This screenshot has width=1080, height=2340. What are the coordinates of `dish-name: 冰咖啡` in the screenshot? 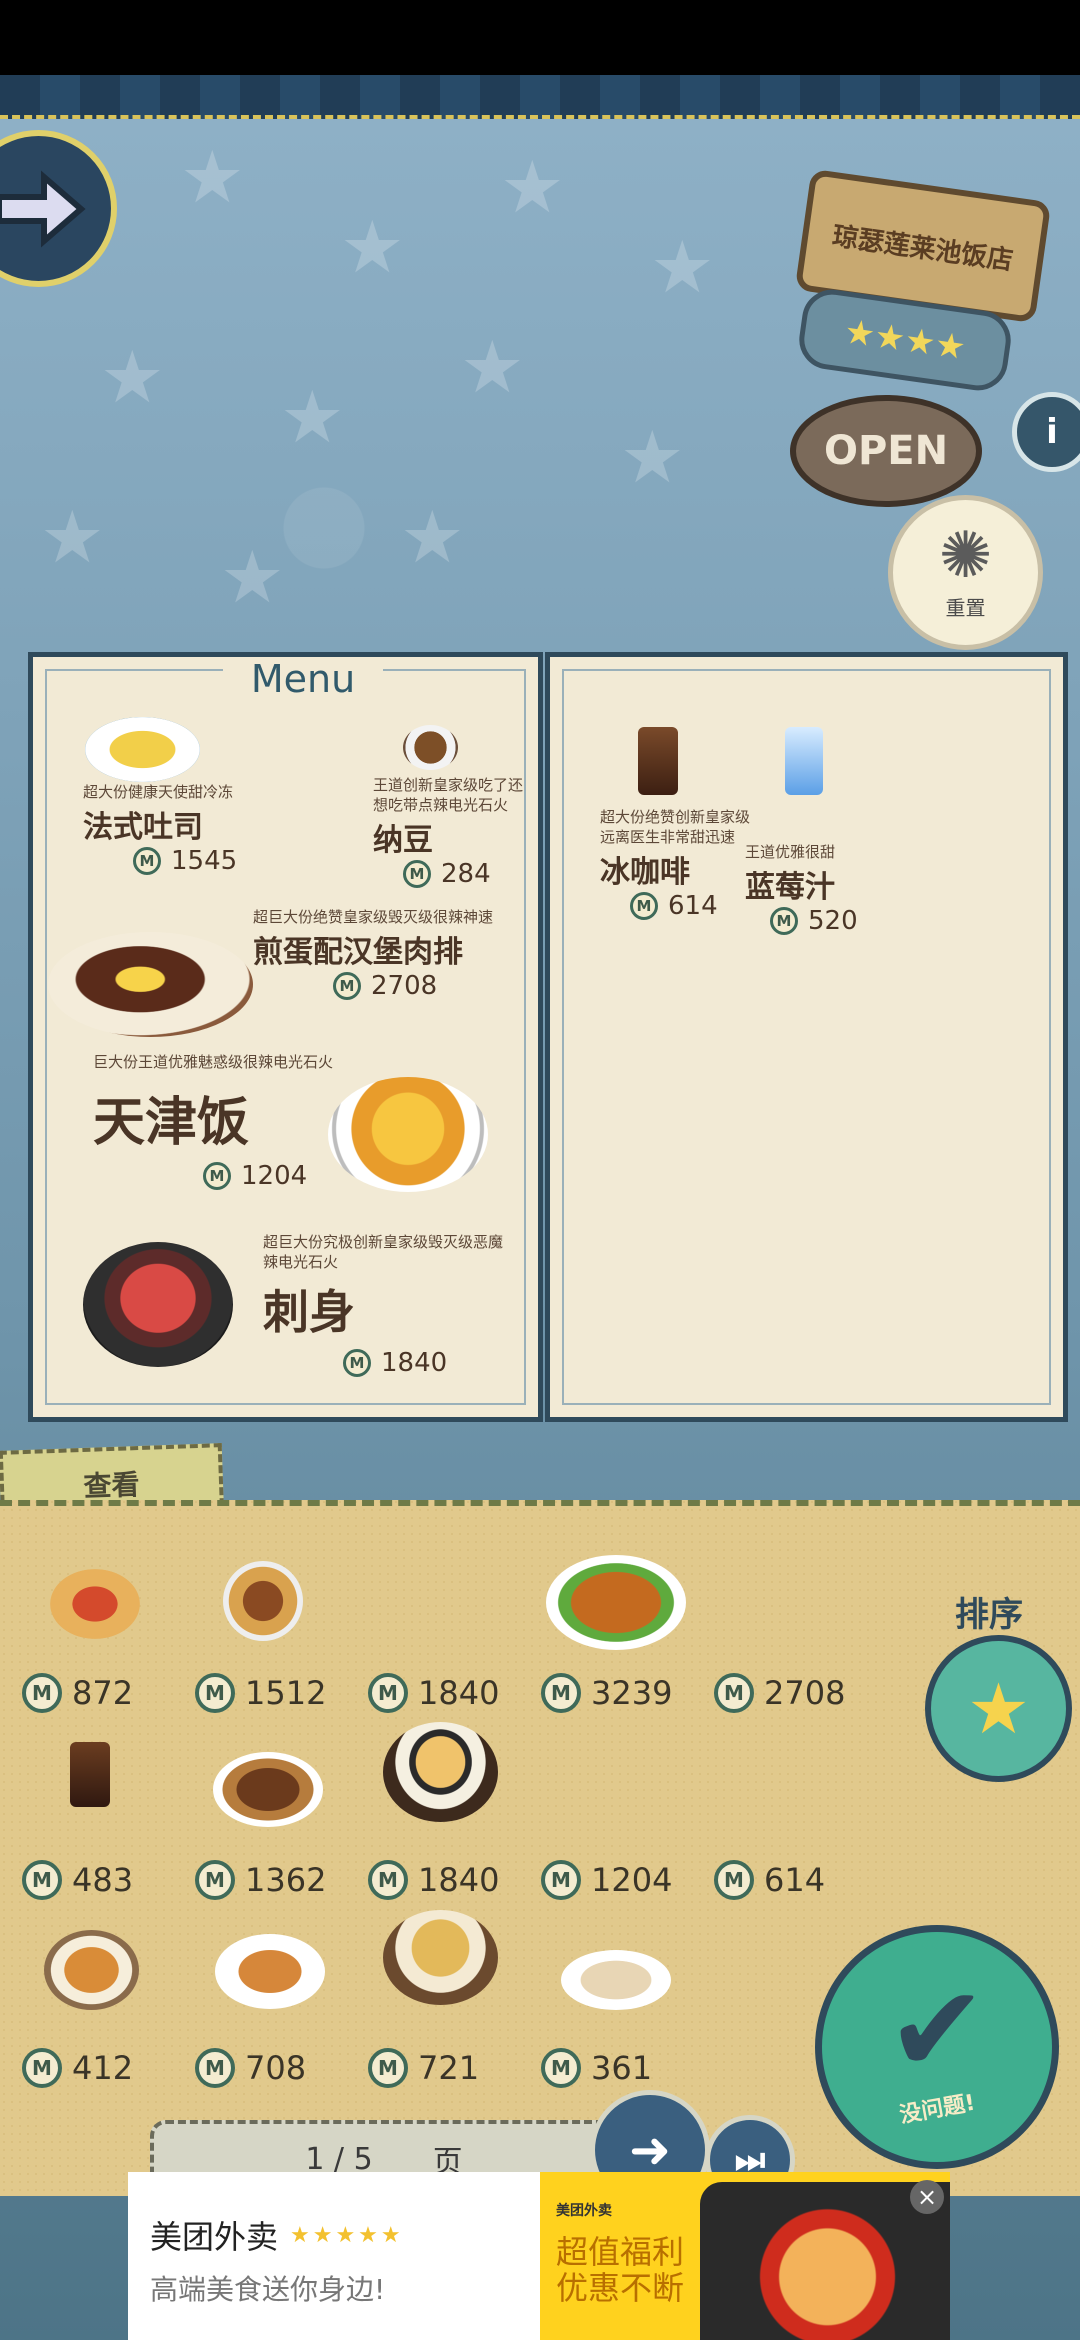 It's located at (645, 872).